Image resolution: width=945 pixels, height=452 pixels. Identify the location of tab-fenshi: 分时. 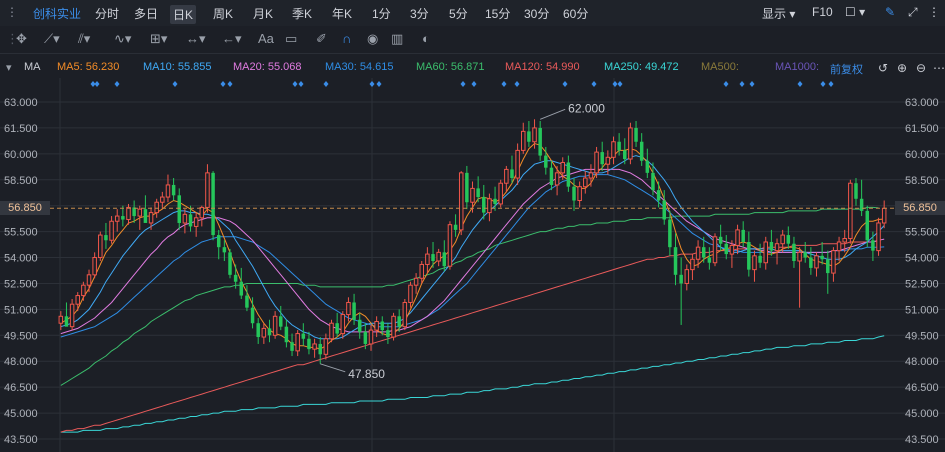
(107, 13).